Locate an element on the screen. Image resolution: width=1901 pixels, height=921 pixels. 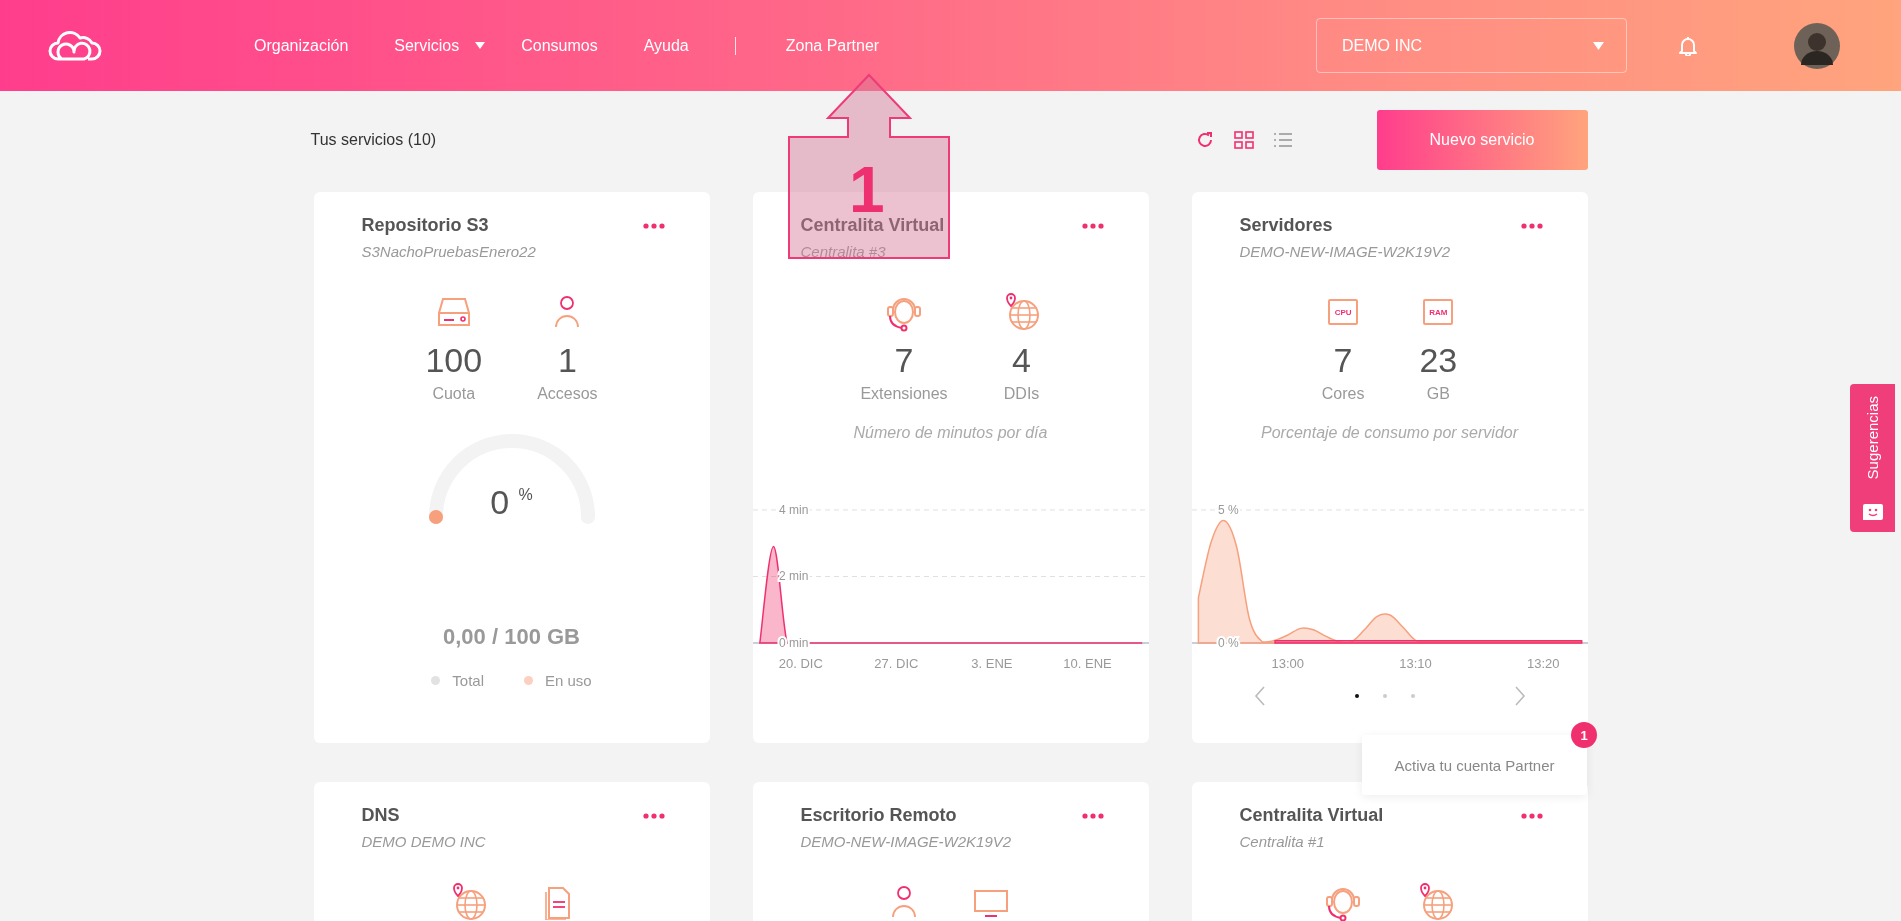
usage-text: 0,00 / 100 GB is located at coordinates (511, 637).